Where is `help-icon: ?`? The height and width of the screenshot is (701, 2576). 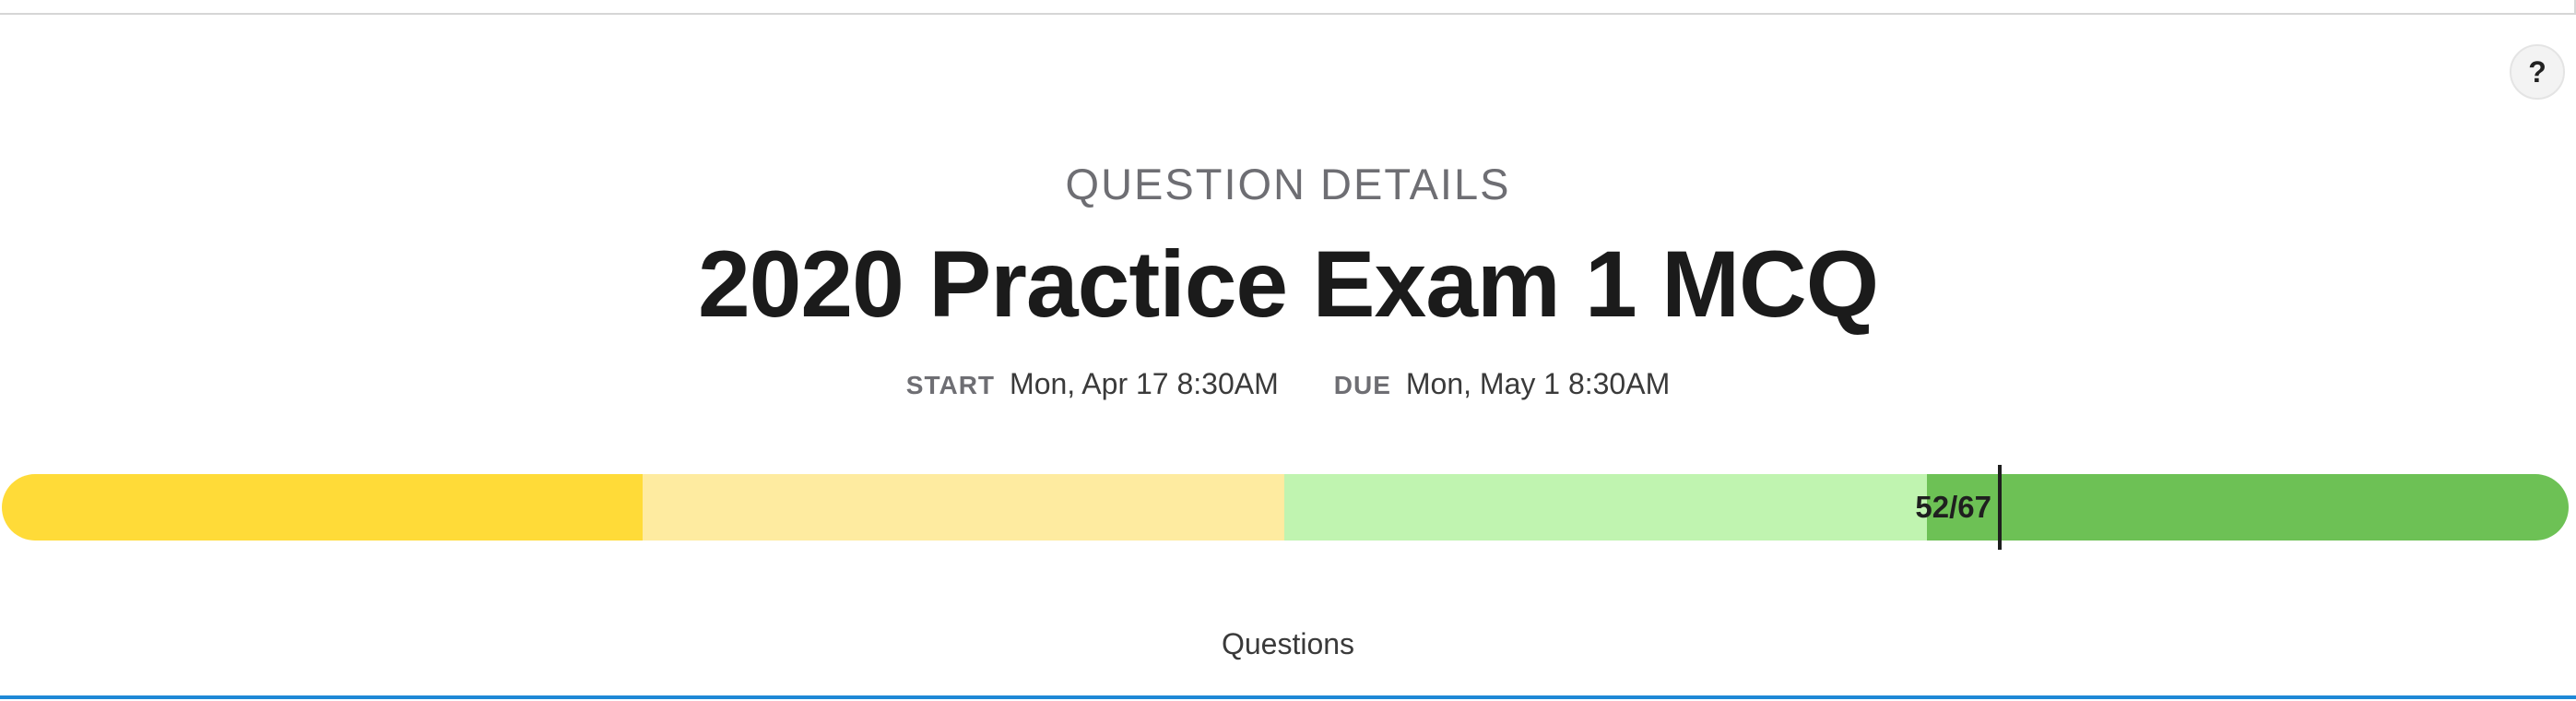
help-icon: ? is located at coordinates (2537, 72).